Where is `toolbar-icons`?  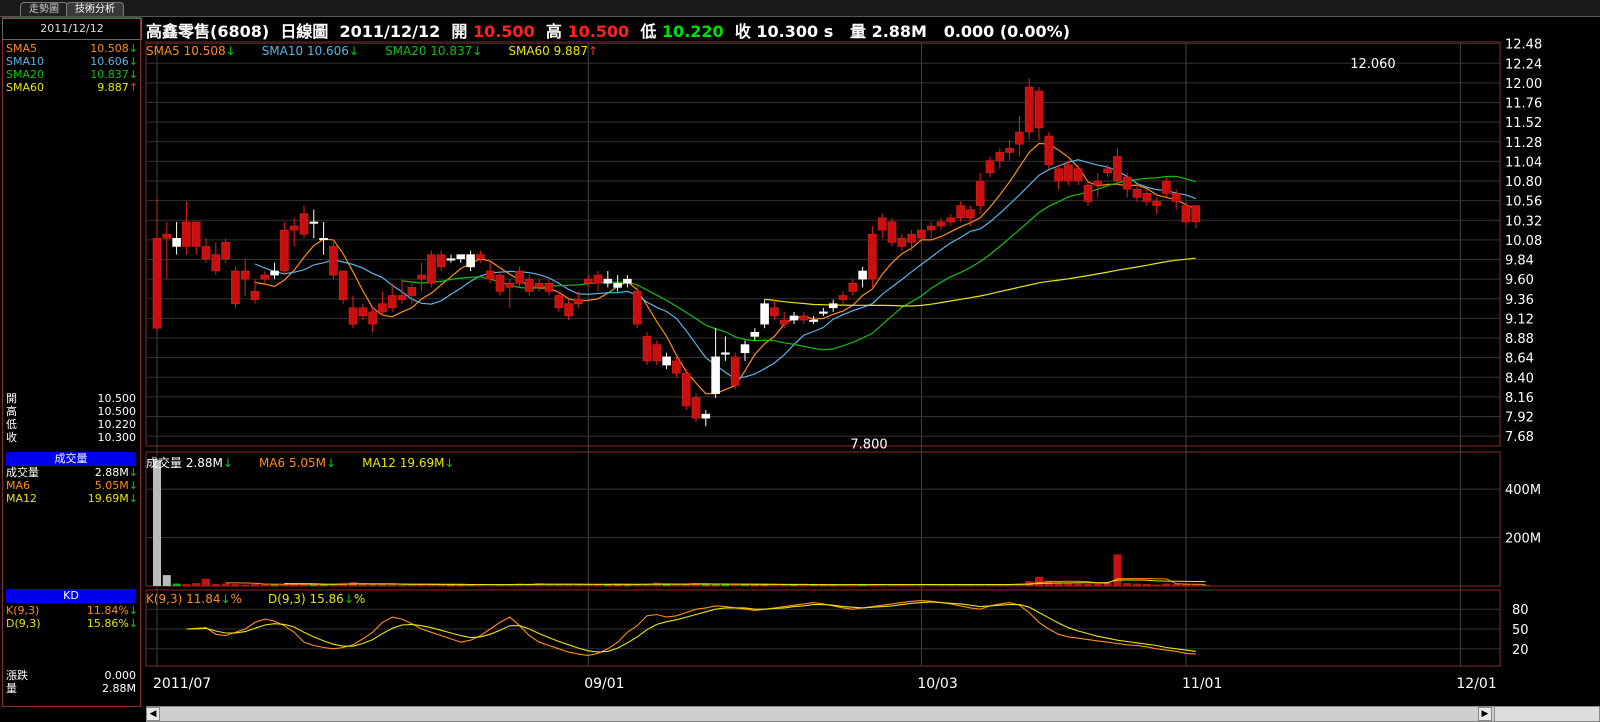
toolbar-icons is located at coordinates (1547, 714).